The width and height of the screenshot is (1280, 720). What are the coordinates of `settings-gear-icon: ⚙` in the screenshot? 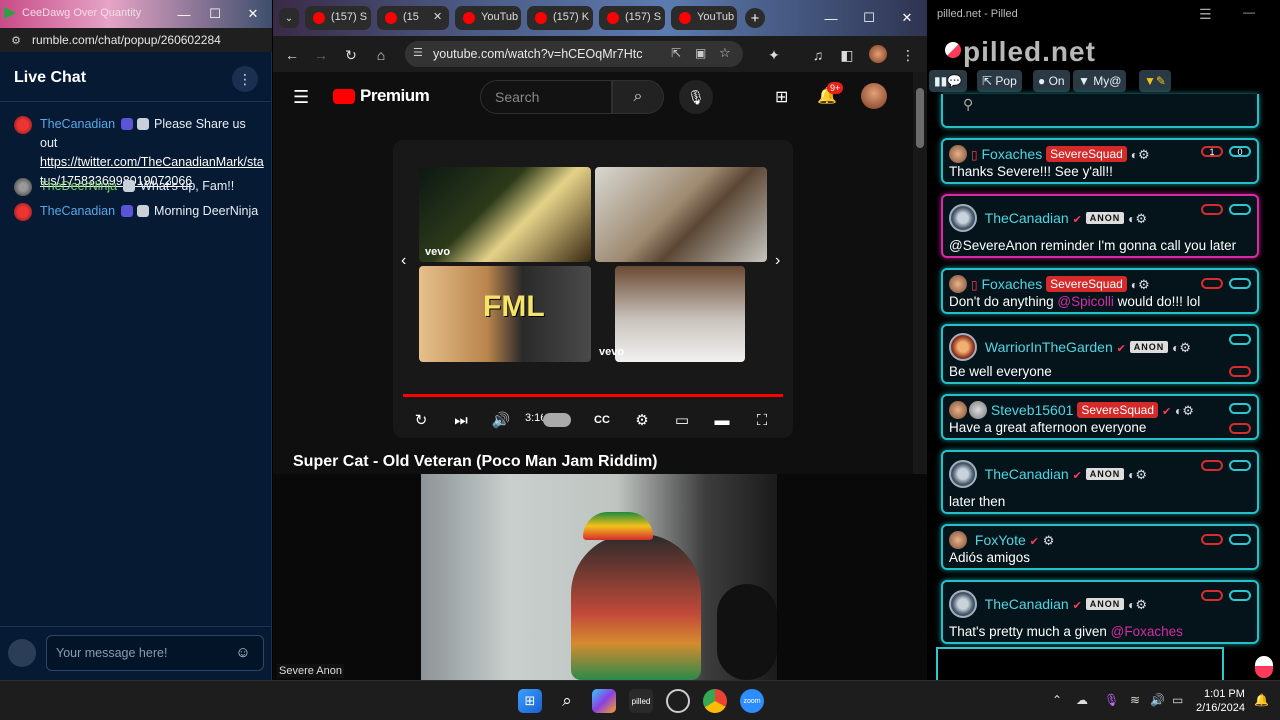 It's located at (642, 420).